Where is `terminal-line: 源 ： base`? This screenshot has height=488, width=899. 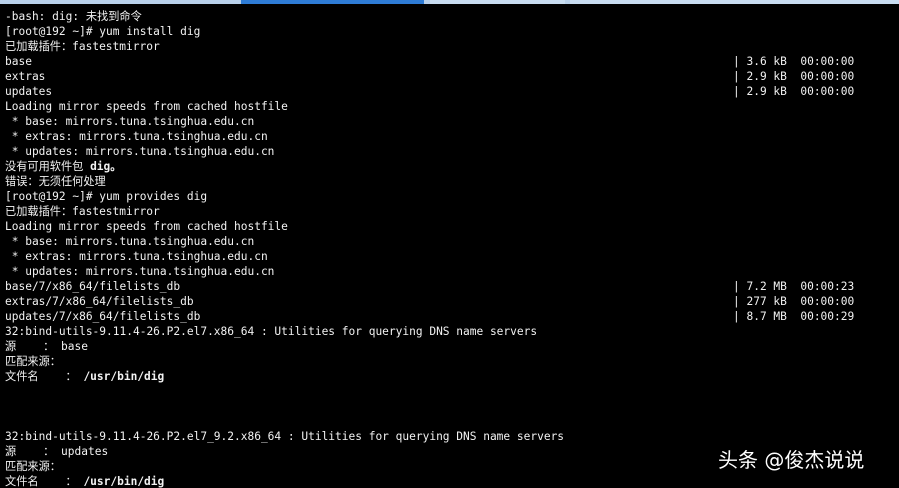
terminal-line: 源 ： base is located at coordinates (46, 346).